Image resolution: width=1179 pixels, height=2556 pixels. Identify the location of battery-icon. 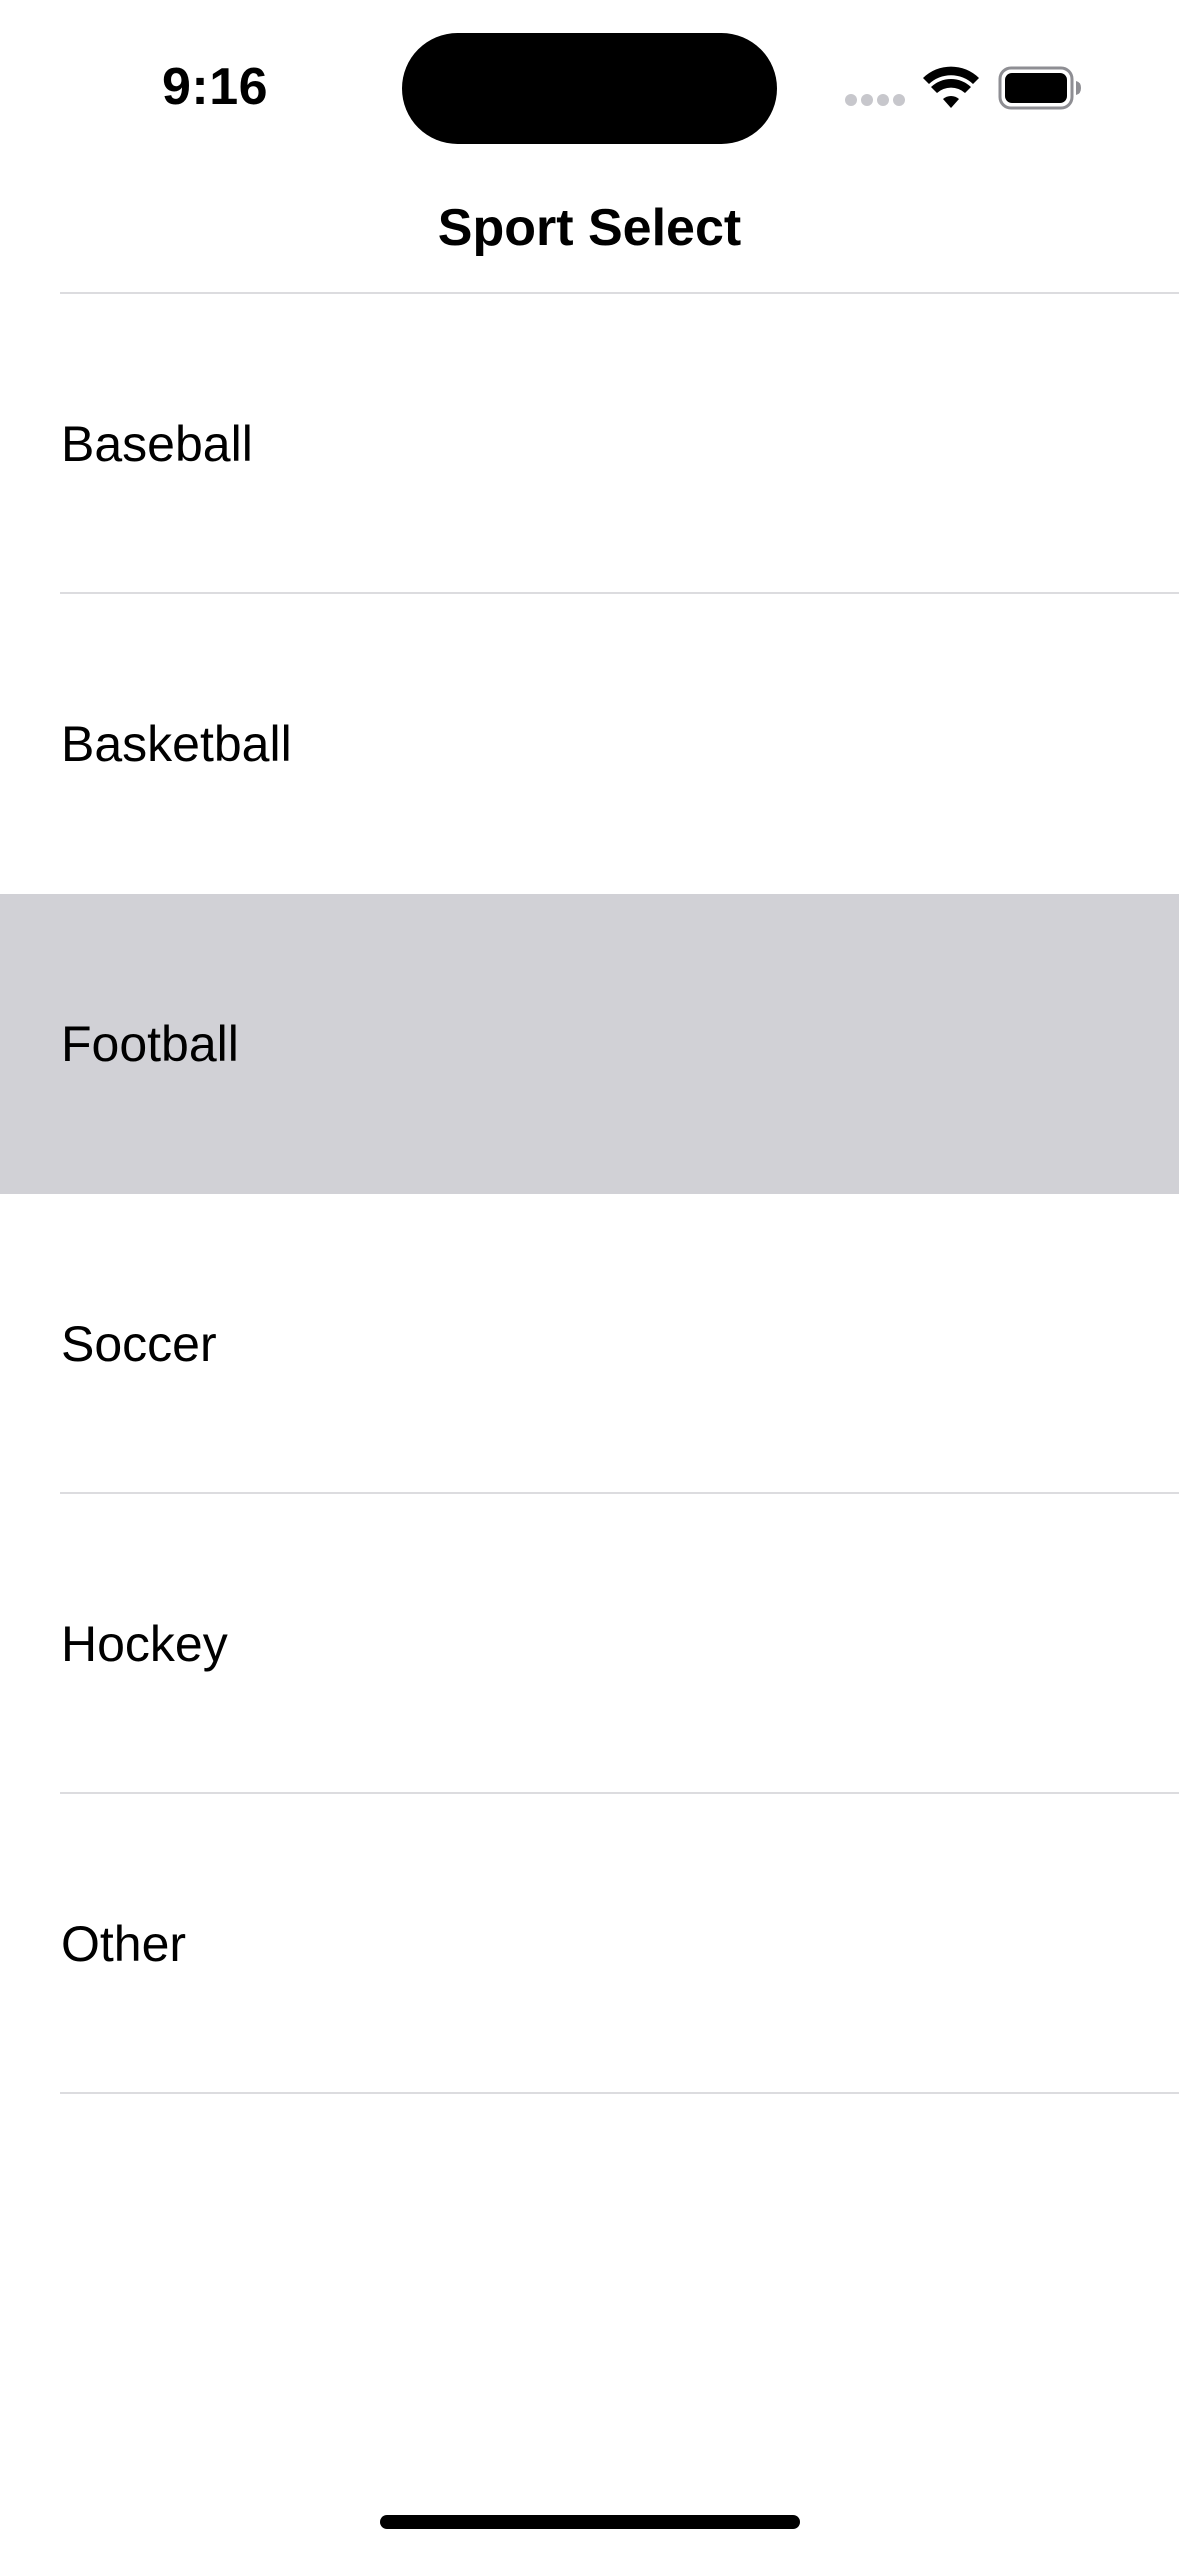
(1039, 88).